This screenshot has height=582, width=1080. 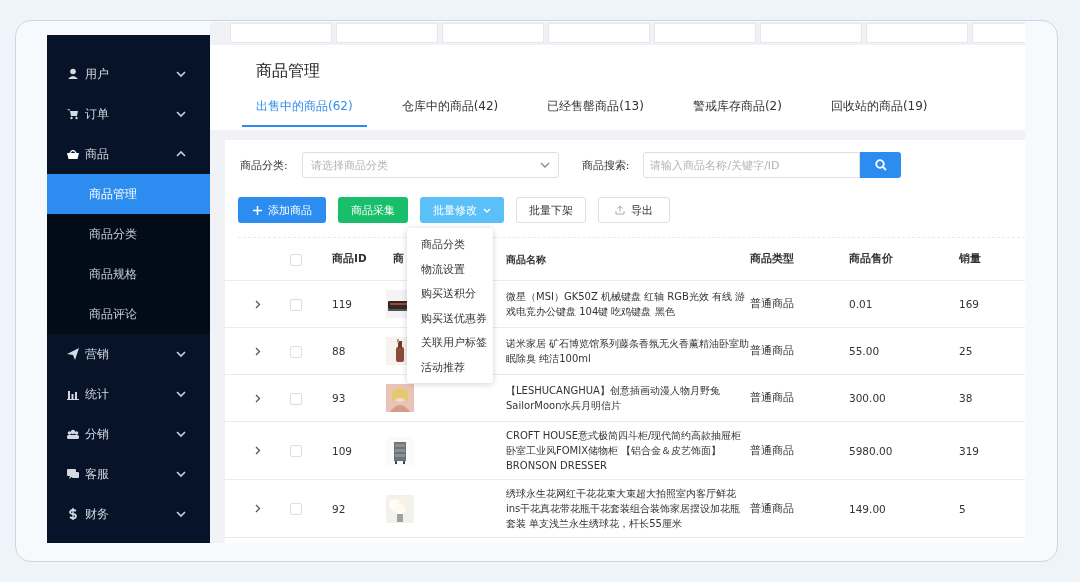 I want to click on table-cell-text: 169, so click(x=970, y=304).